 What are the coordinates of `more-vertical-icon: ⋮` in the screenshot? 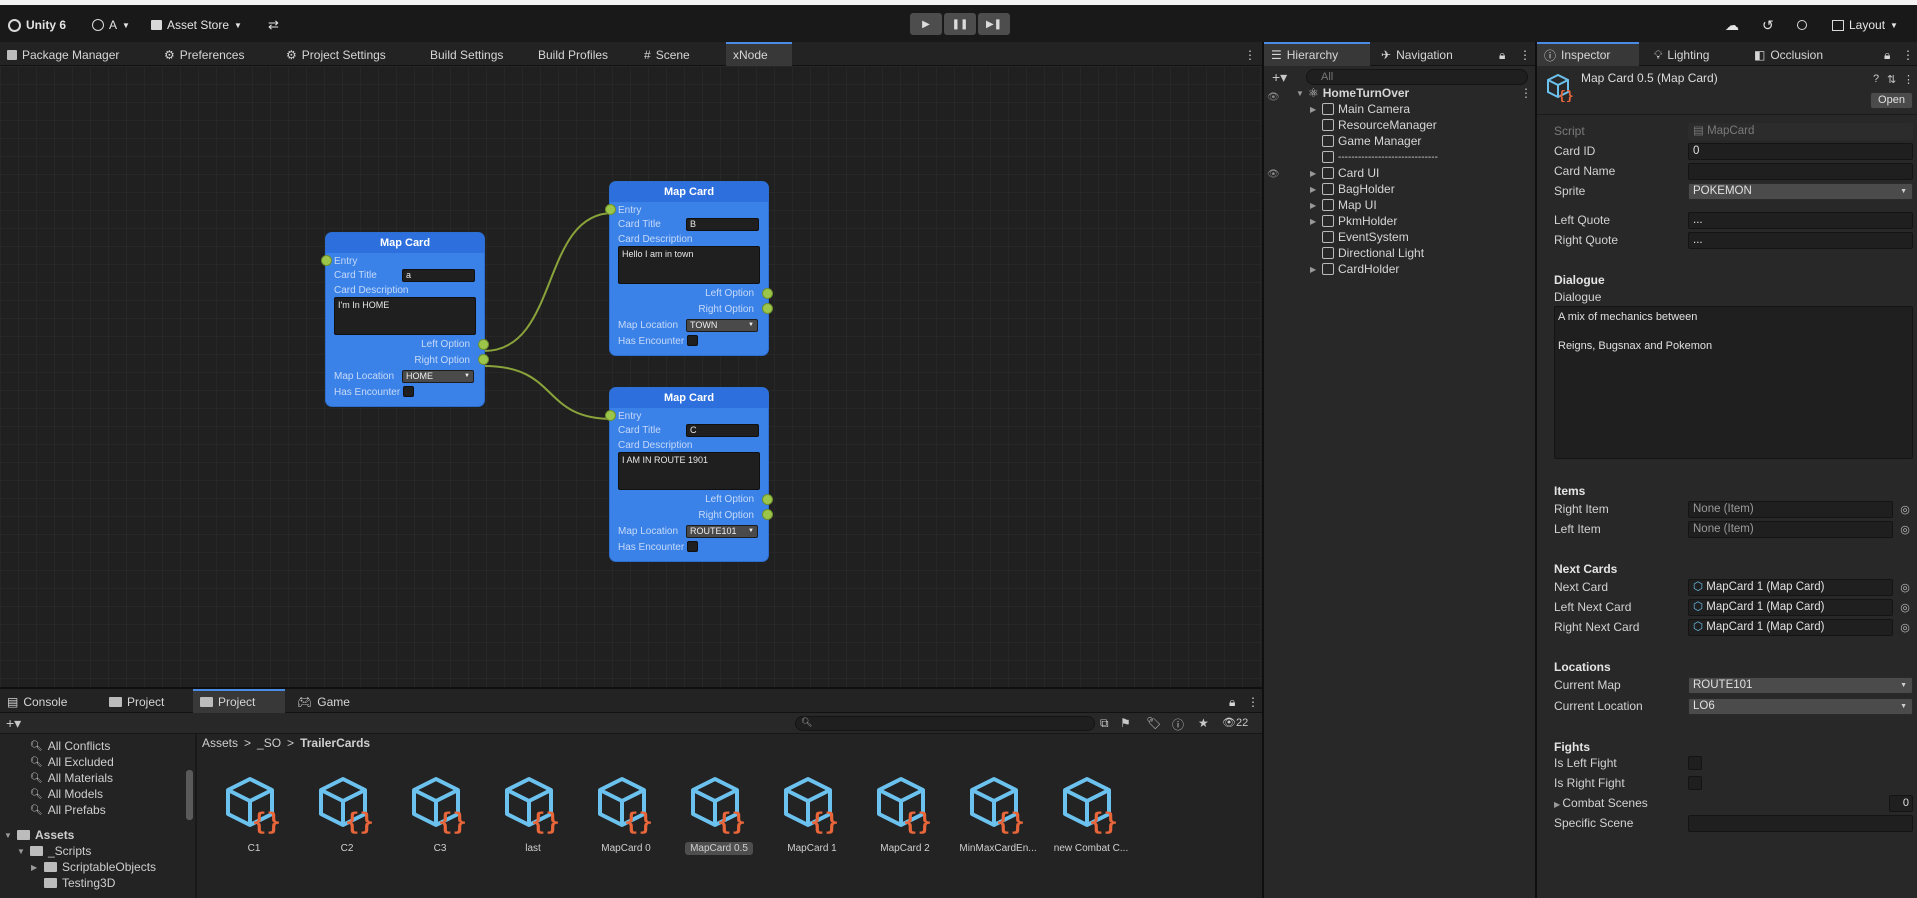 It's located at (1526, 93).